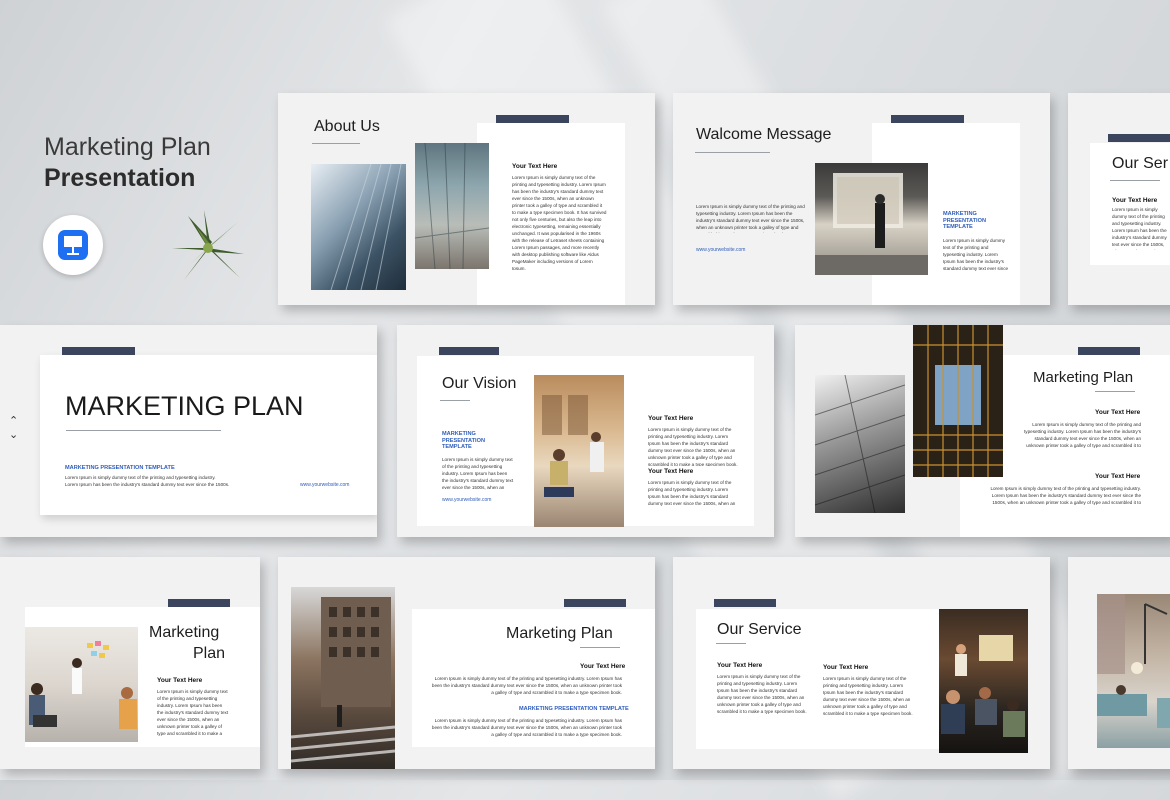 The height and width of the screenshot is (800, 1170). I want to click on slide-title: Our Ser, so click(1140, 163).